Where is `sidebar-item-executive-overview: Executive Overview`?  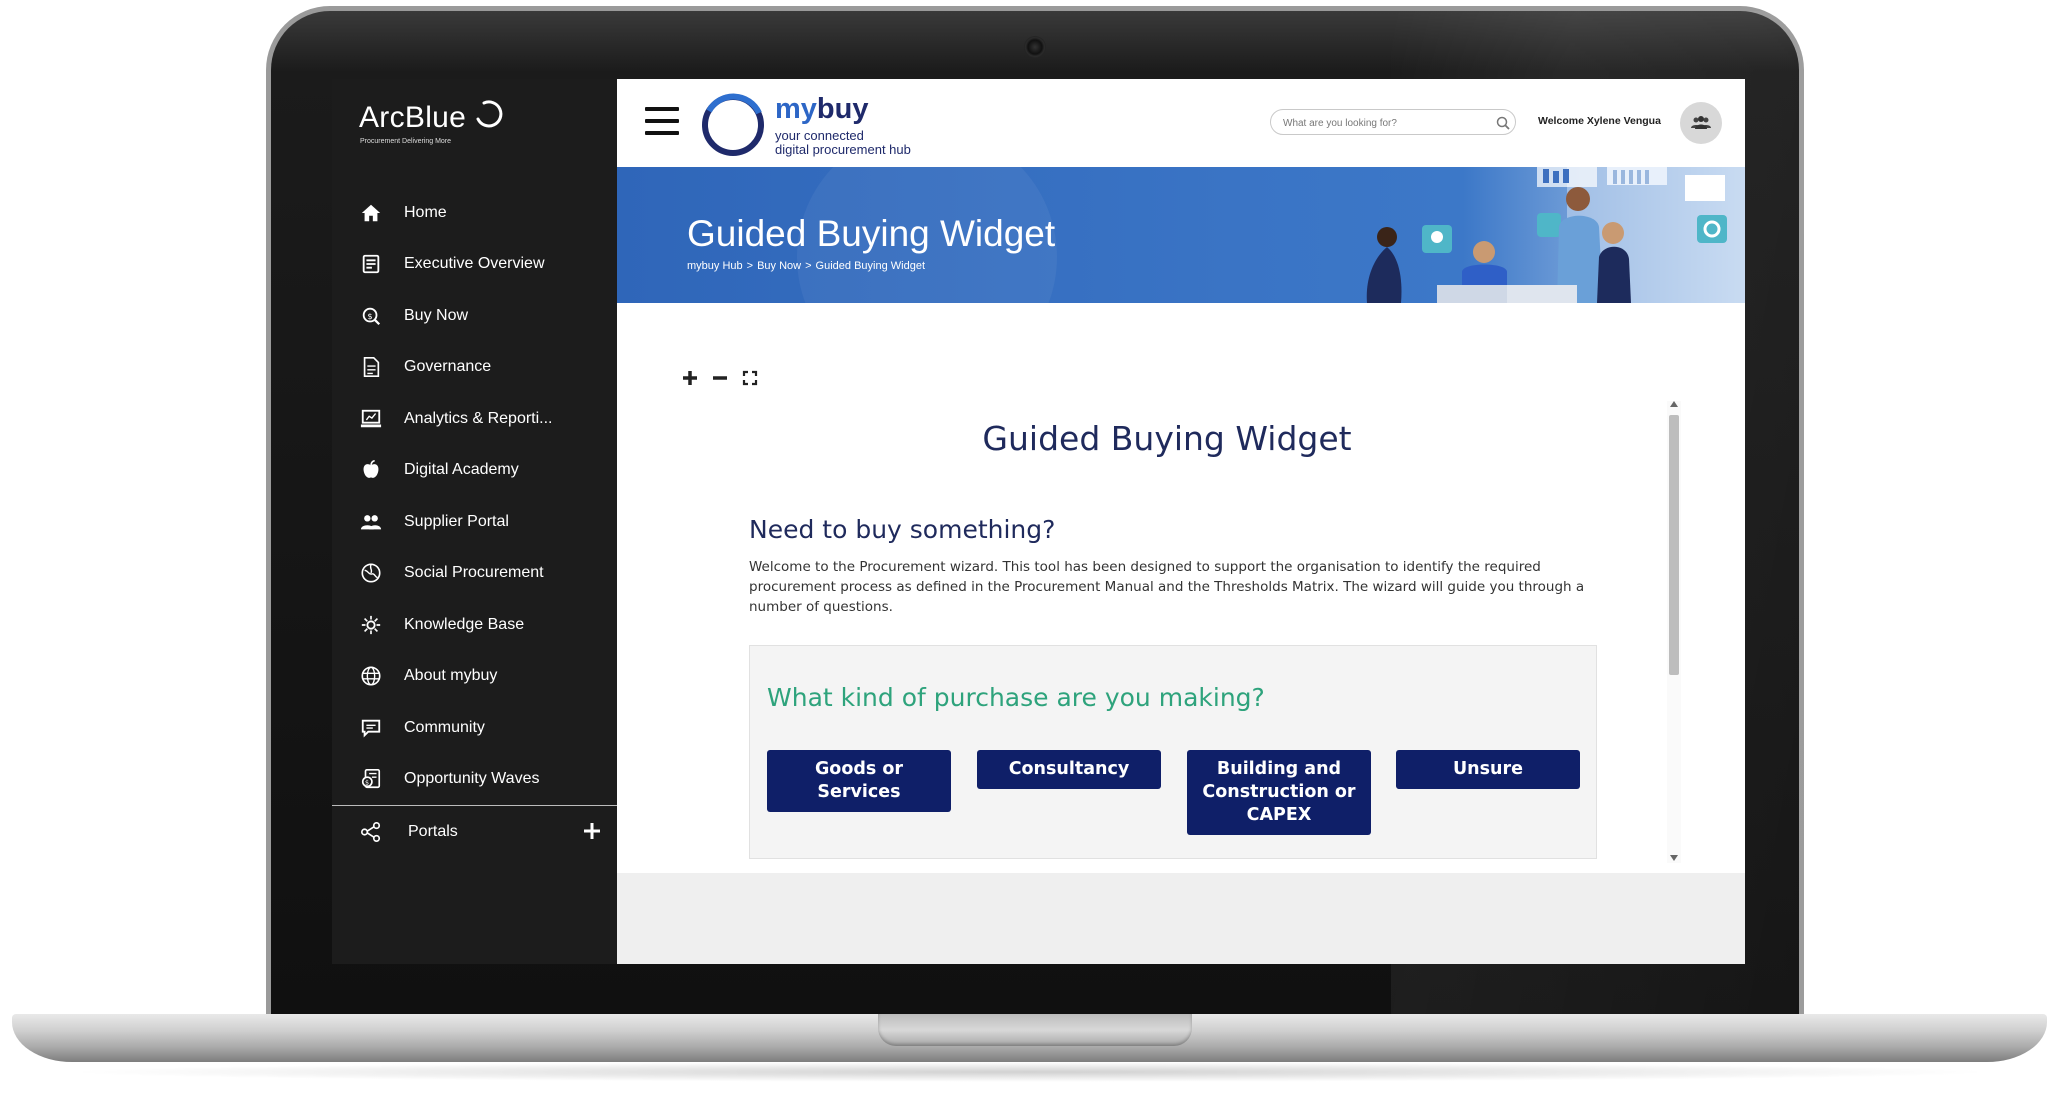
sidebar-item-executive-overview: Executive Overview is located at coordinates (474, 265).